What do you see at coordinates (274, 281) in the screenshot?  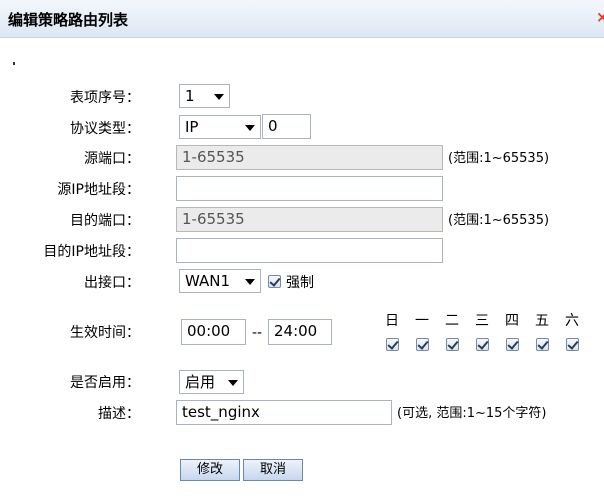 I see `force-checkbox` at bounding box center [274, 281].